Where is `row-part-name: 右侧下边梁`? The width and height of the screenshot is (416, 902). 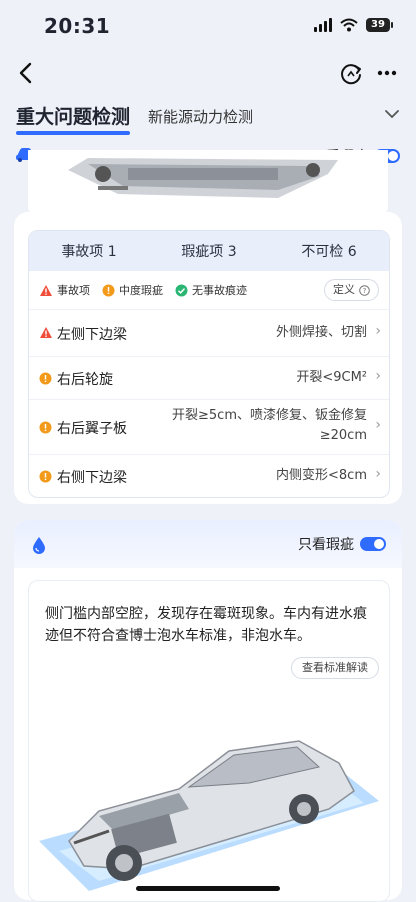
row-part-name: 右侧下边梁 is located at coordinates (92, 478).